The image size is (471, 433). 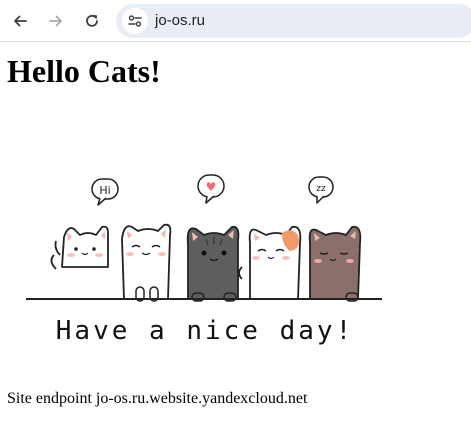 I want to click on browser-toolbar: jo-os.ru, so click(x=235, y=21).